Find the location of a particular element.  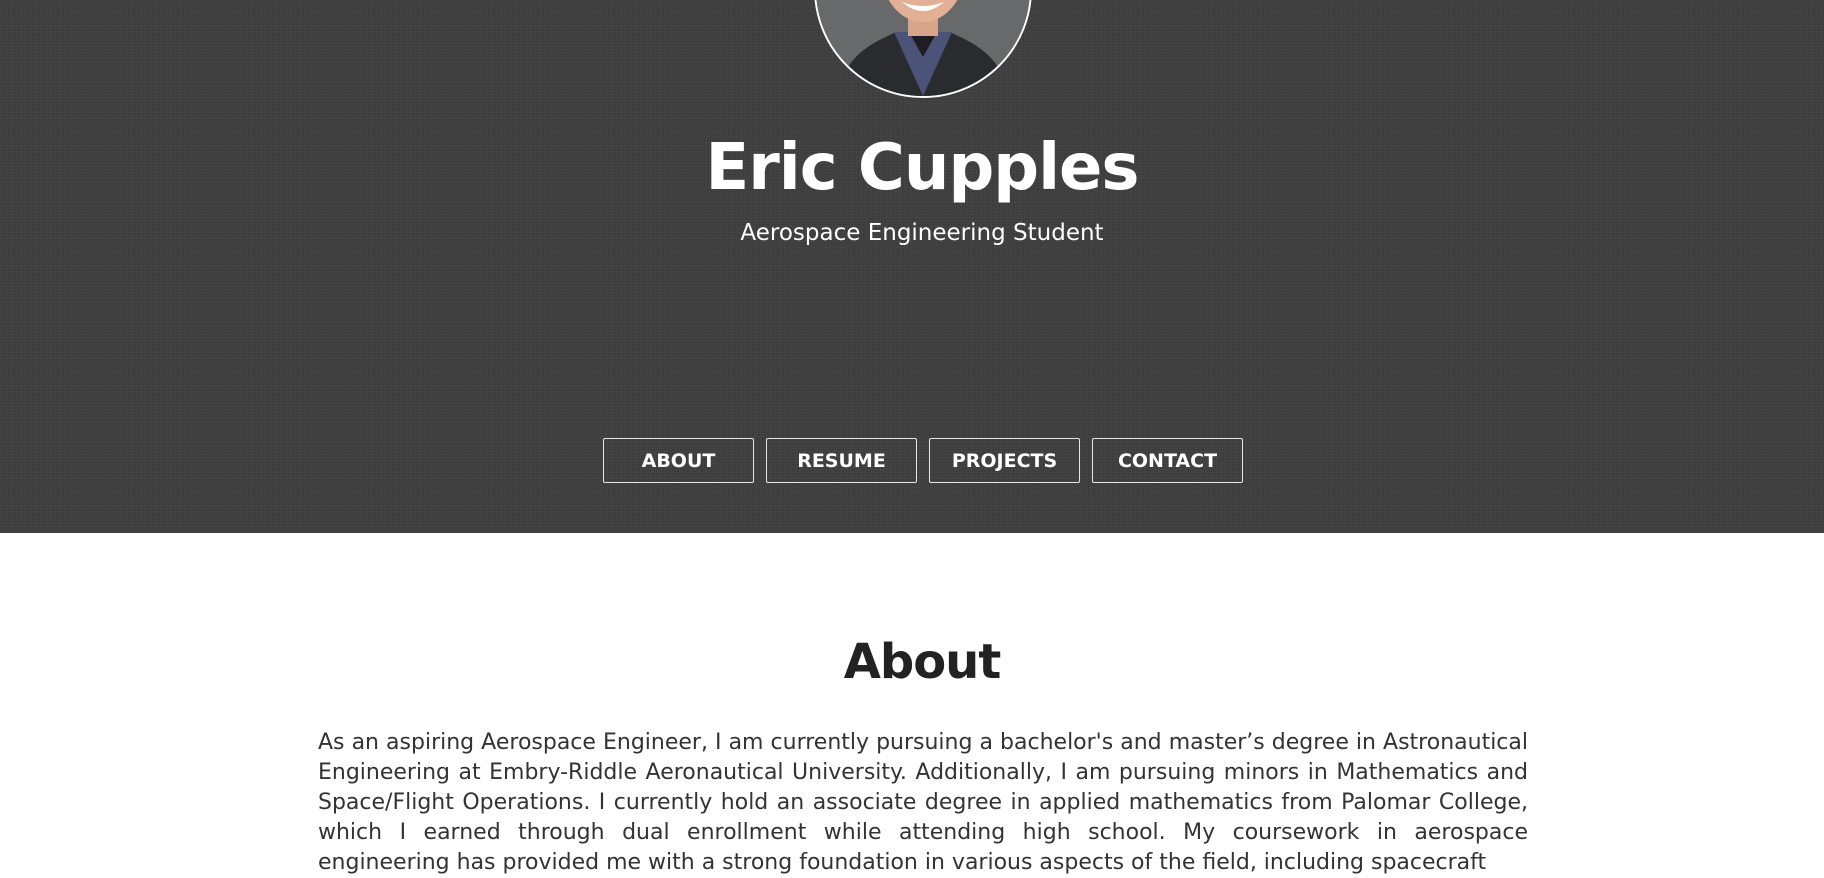

avatar is located at coordinates (923, 49).